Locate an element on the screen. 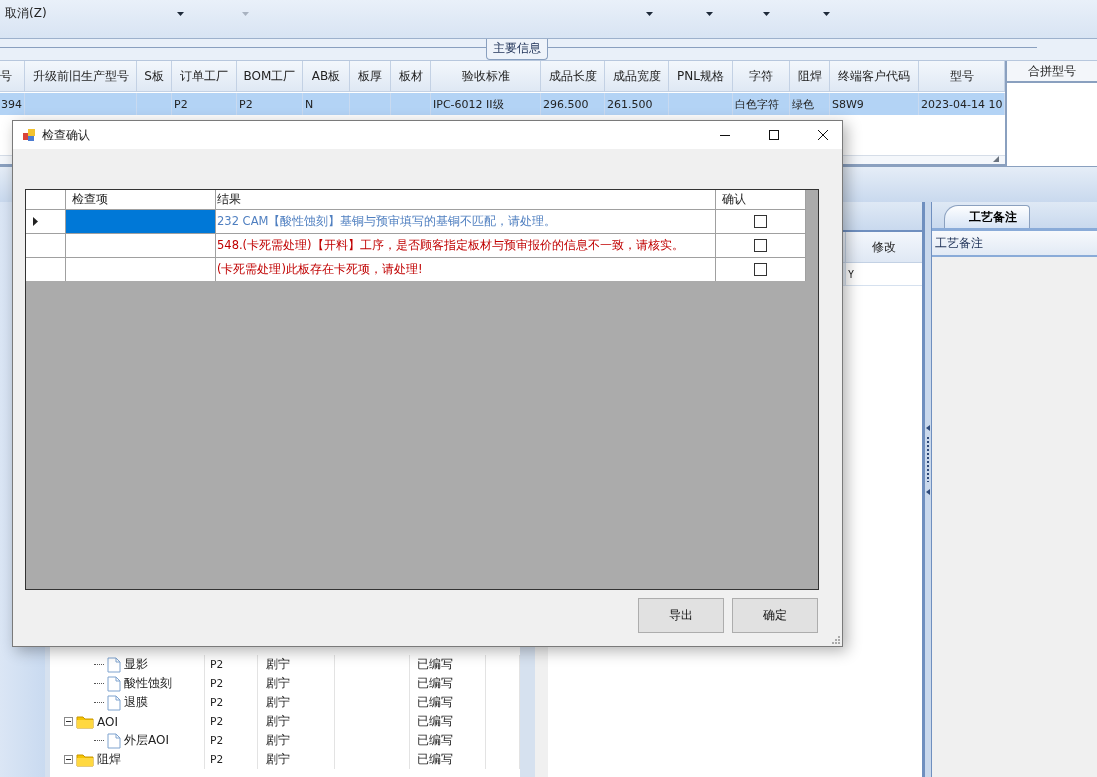  column-header: 终端客户代码 is located at coordinates (874, 76).